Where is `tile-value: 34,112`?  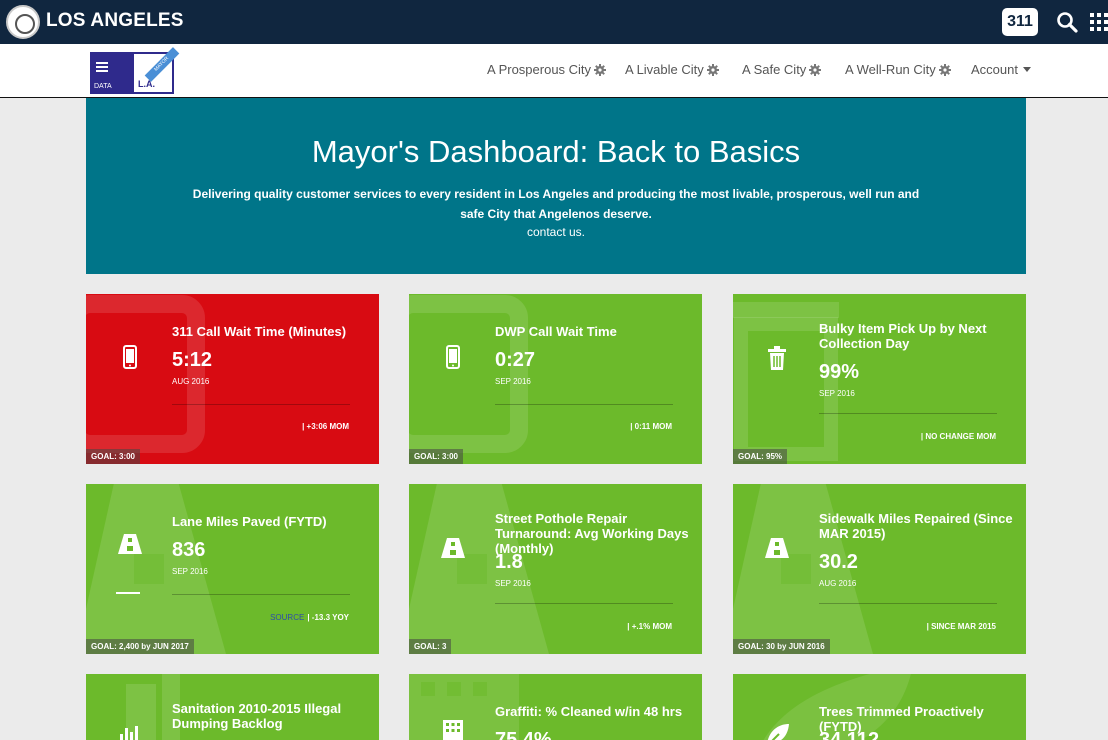
tile-value: 34,112 is located at coordinates (849, 734).